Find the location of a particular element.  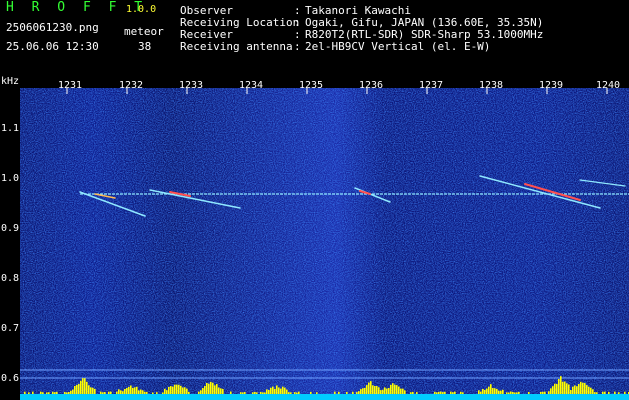

file-name: 2506061230.png is located at coordinates (52, 27).